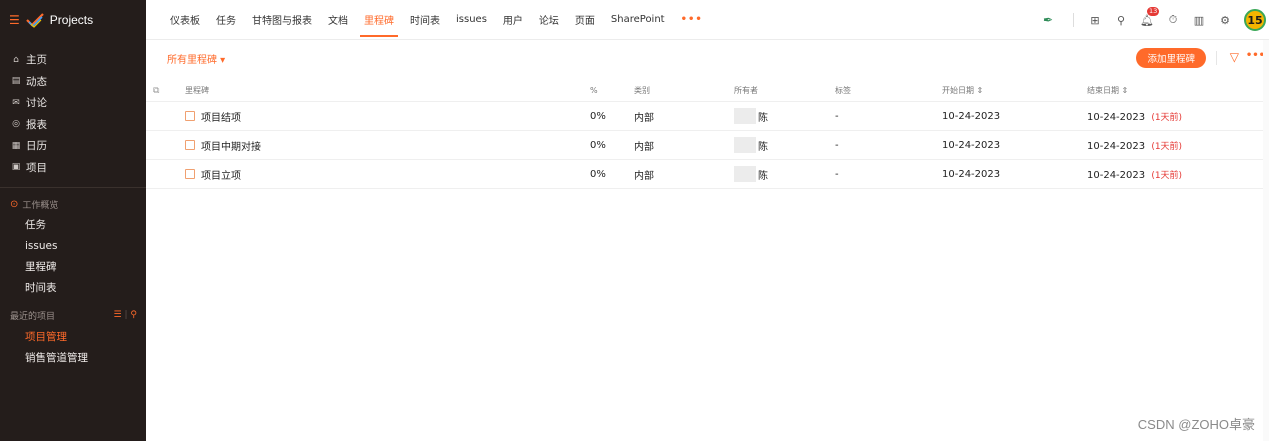 The height and width of the screenshot is (441, 1269). Describe the element at coordinates (1014, 90) in the screenshot. I see `column-header-start-date: 开始日期 ⇕` at that location.